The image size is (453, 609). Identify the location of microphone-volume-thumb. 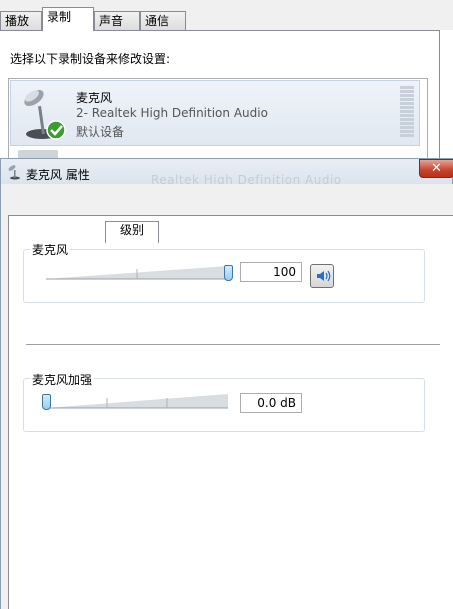
(228, 273).